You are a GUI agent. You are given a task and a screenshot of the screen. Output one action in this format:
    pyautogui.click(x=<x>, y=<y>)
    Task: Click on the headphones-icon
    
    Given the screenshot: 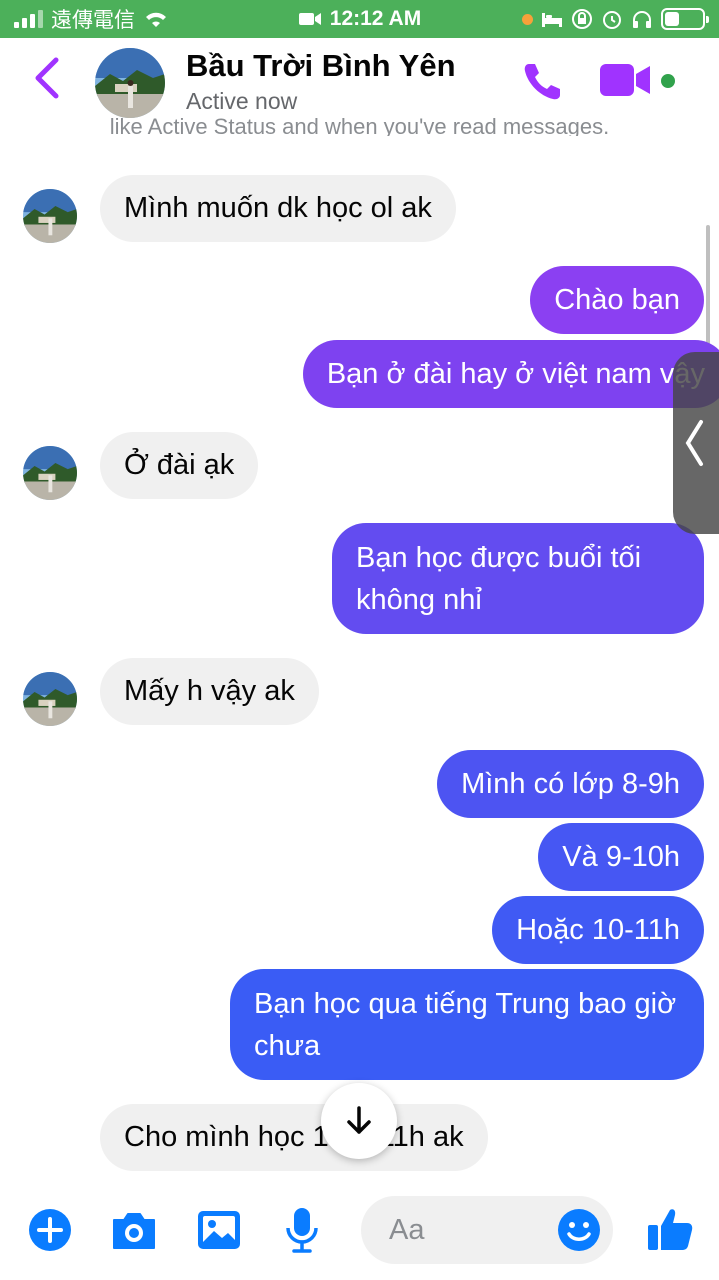 What is the action you would take?
    pyautogui.click(x=642, y=19)
    